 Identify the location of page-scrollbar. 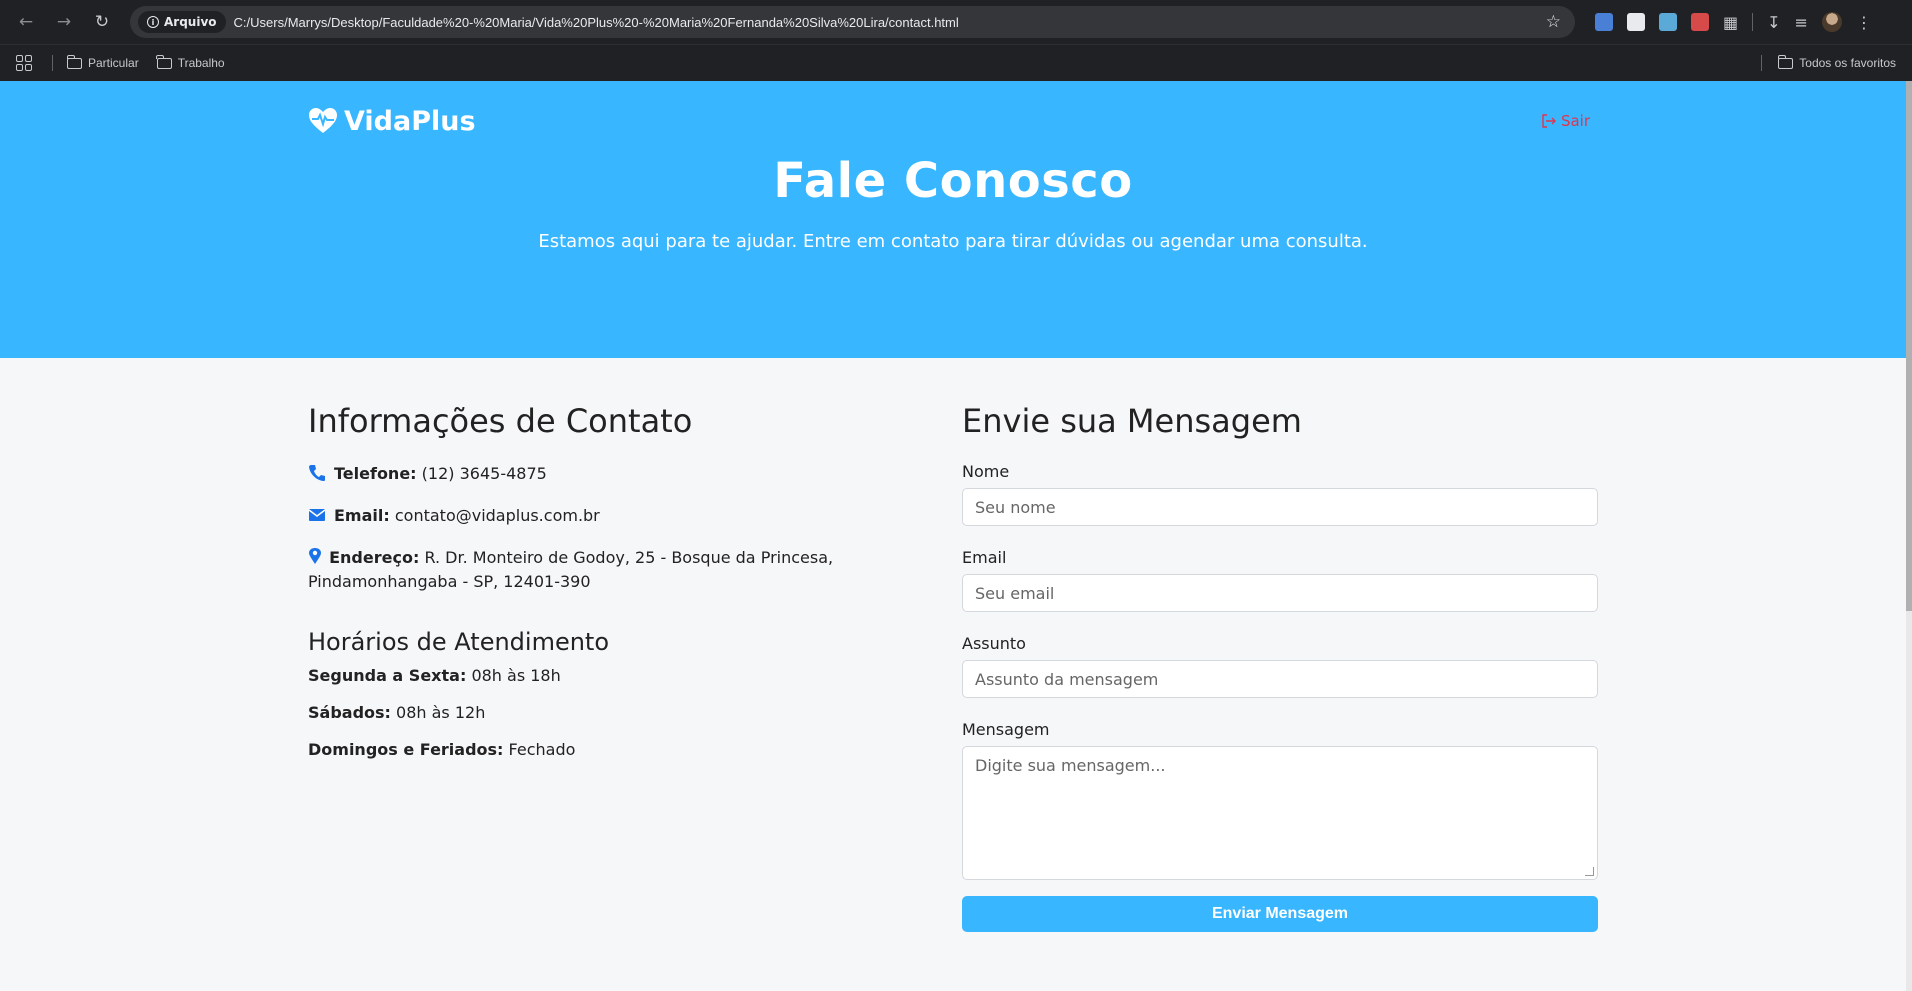
(1909, 536).